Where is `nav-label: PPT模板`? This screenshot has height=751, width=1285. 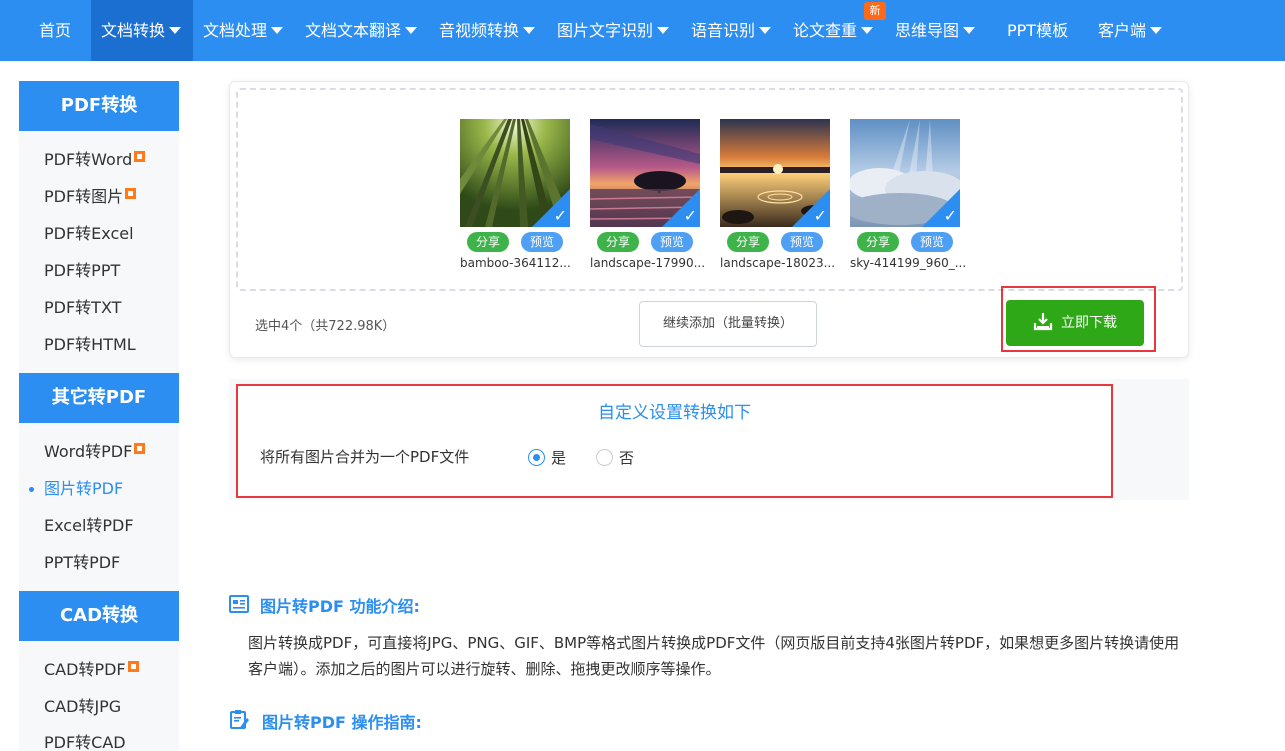 nav-label: PPT模板 is located at coordinates (1038, 30).